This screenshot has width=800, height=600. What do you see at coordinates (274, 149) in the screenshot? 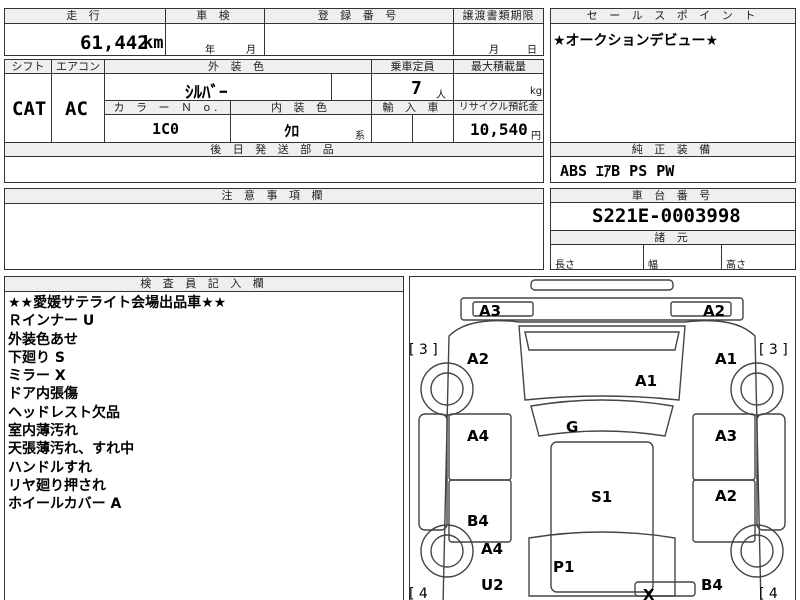
I see `delivery-header: 後 日 発 送 部 品` at bounding box center [274, 149].